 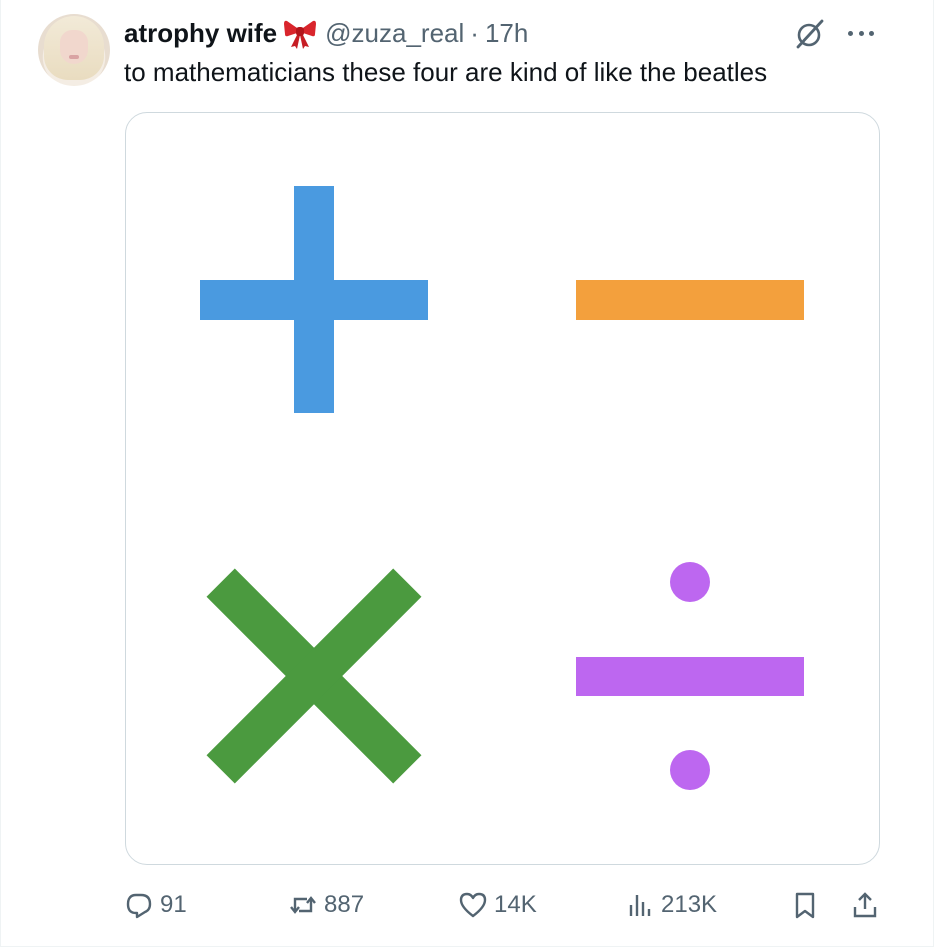 What do you see at coordinates (640, 905) in the screenshot?
I see `analytics-icon` at bounding box center [640, 905].